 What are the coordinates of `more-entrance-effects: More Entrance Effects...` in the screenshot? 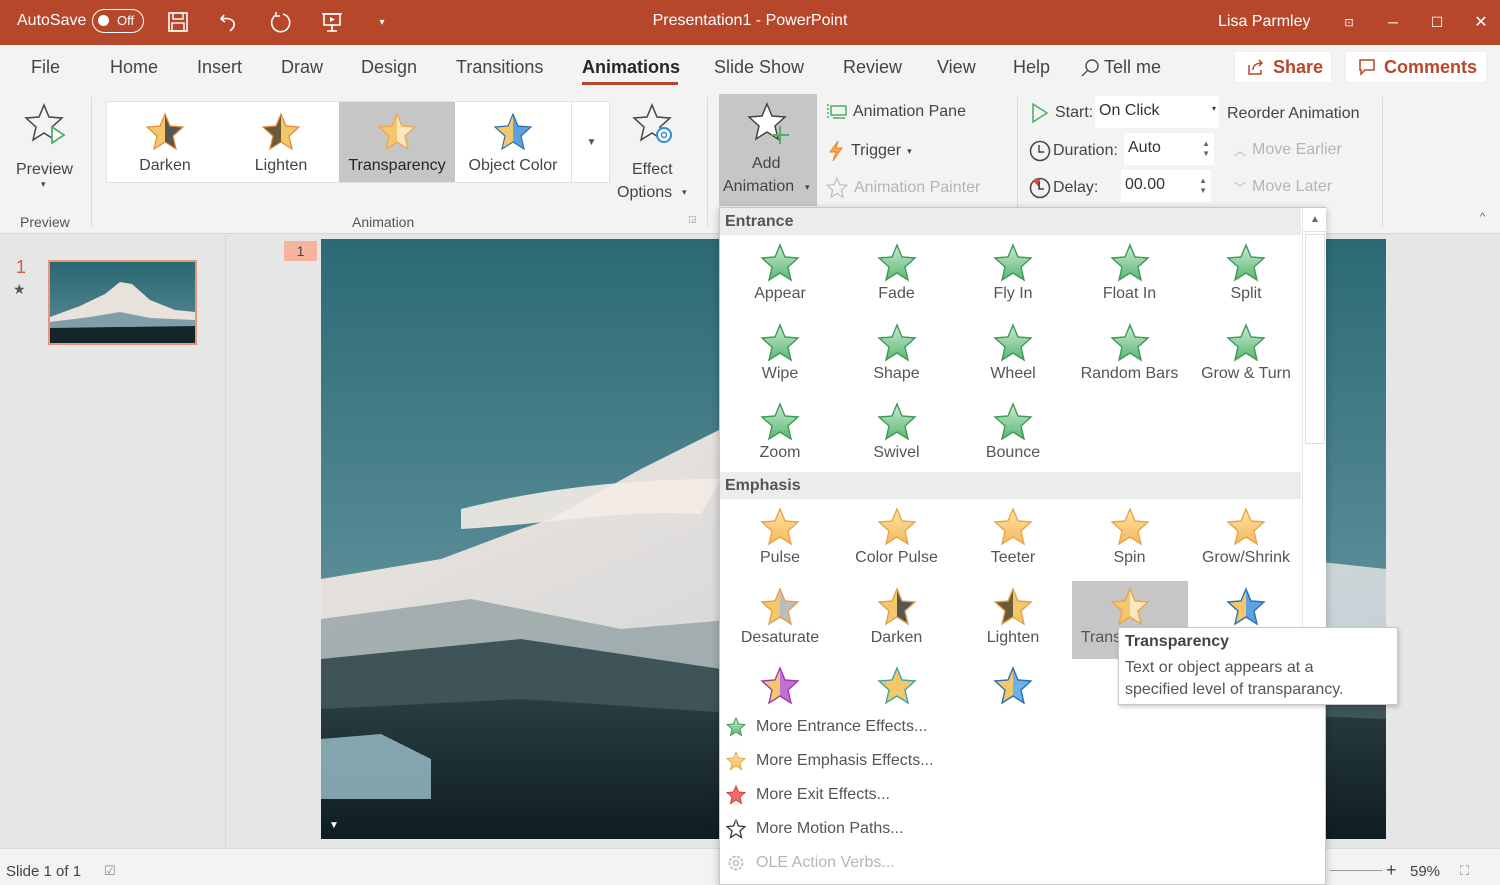 It's located at (1010, 727).